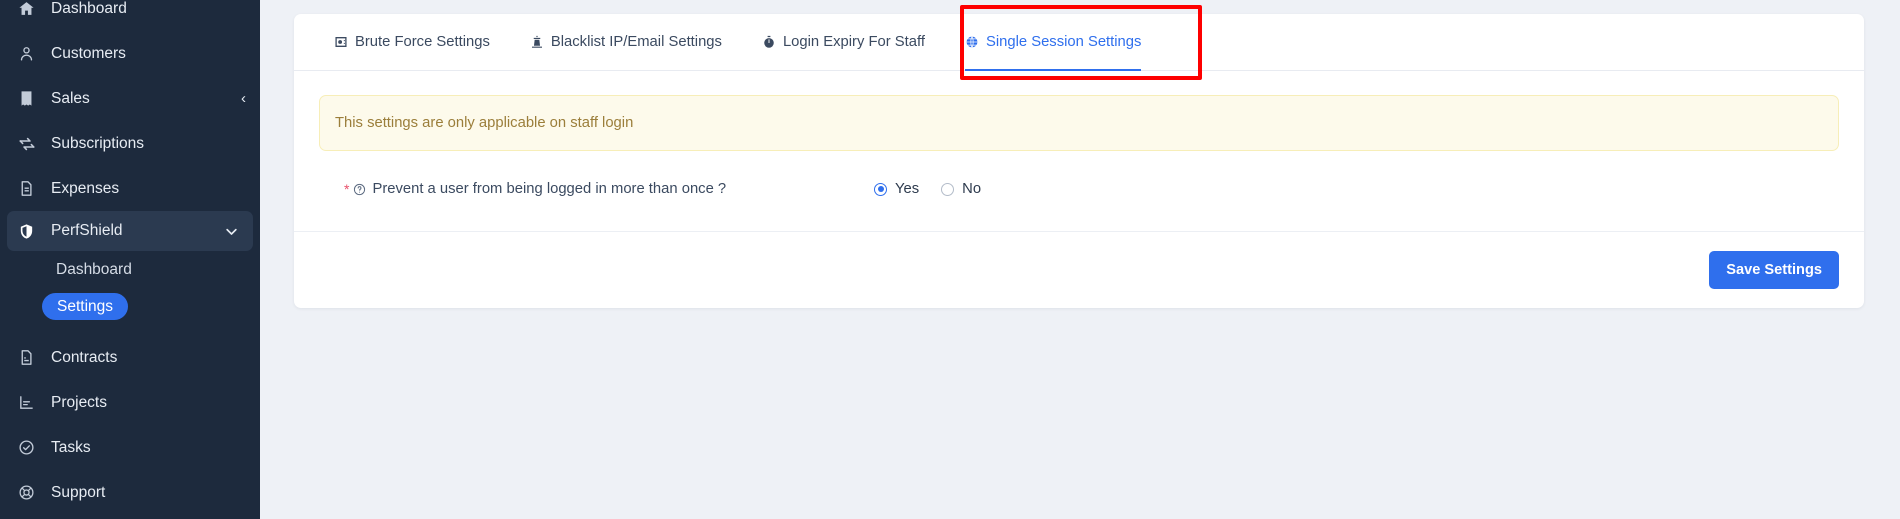 This screenshot has height=519, width=1900. Describe the element at coordinates (130, 447) in the screenshot. I see `sidebar-item-tasks: Tasks` at that location.